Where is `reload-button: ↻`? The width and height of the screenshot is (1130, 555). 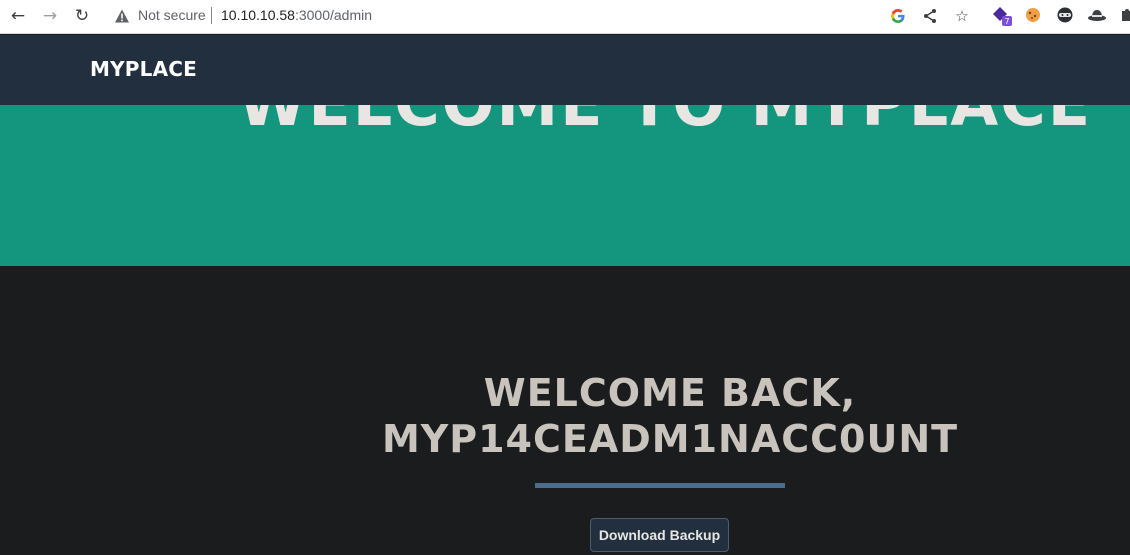 reload-button: ↻ is located at coordinates (82, 16).